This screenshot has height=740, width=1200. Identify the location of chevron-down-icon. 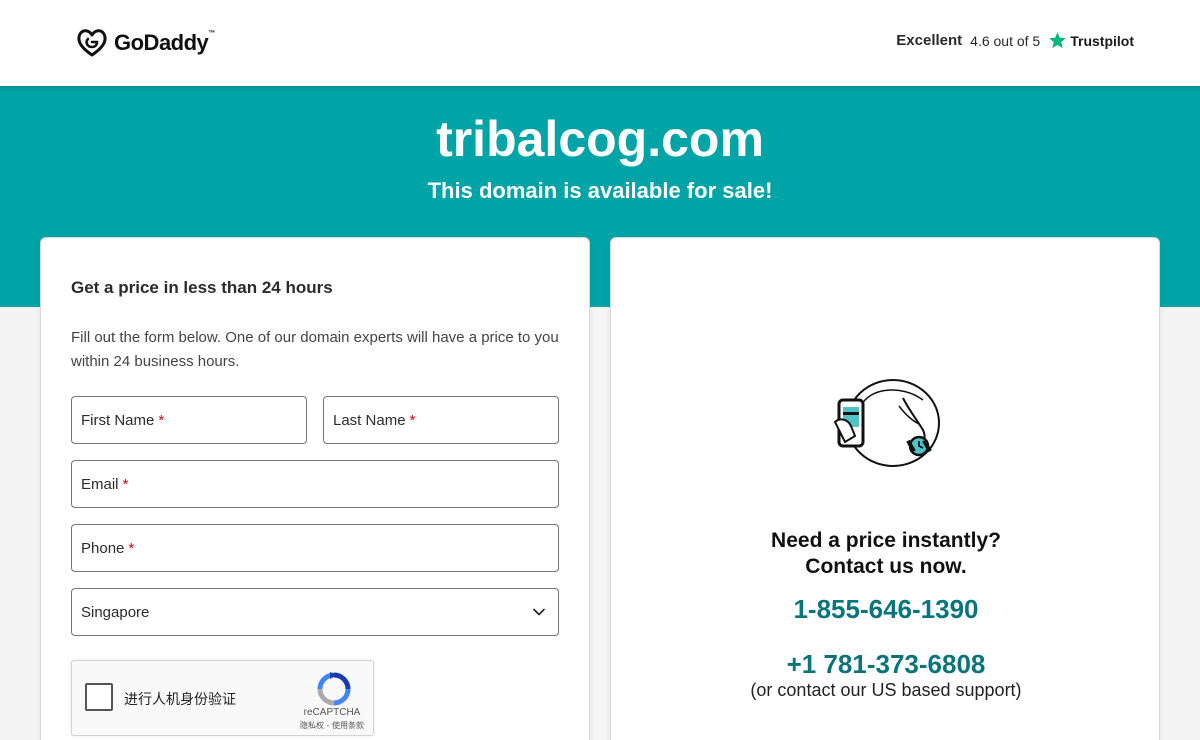
(539, 612).